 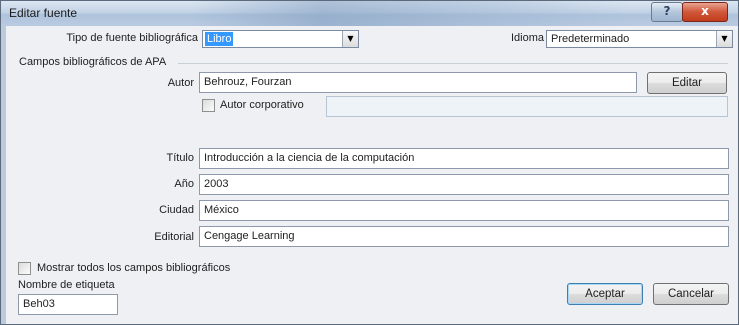 I want to click on cancel-button: Cancelar, so click(x=691, y=294).